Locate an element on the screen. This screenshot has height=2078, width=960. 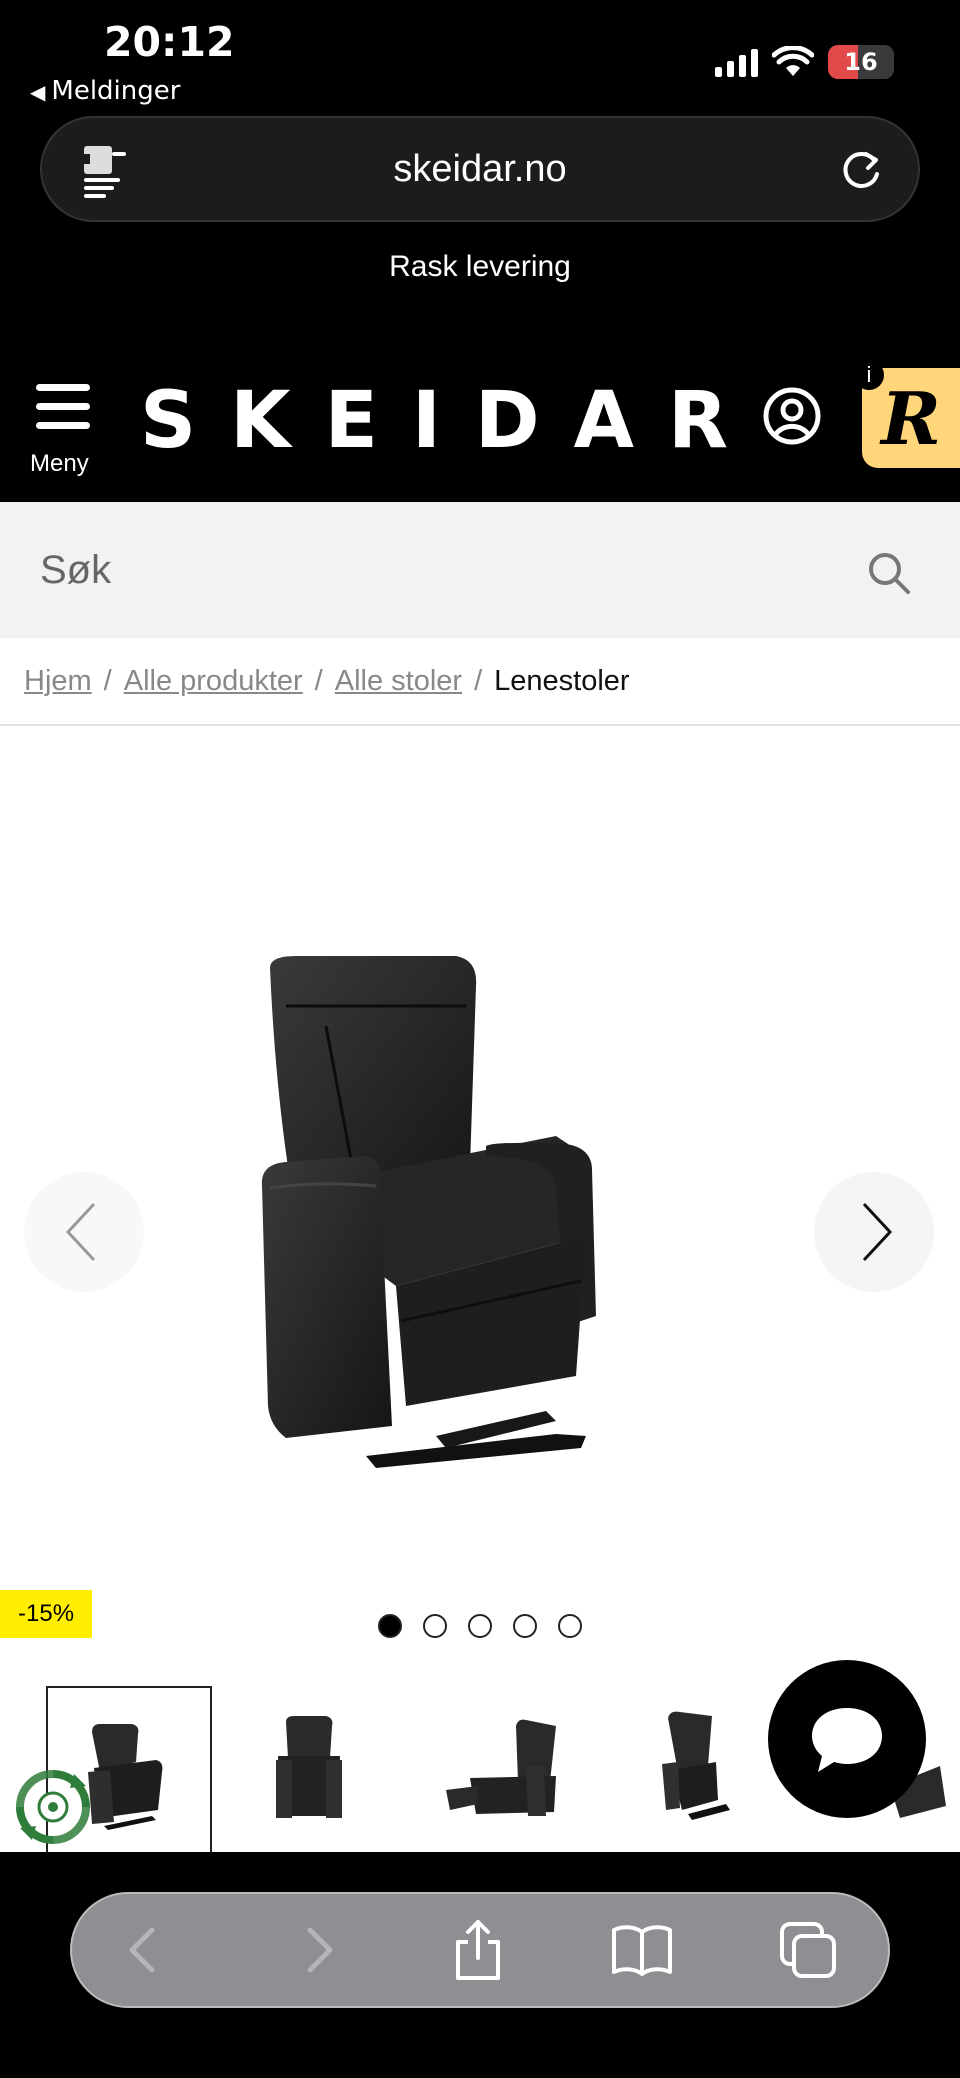
toolbar-pill is located at coordinates (480, 1950).